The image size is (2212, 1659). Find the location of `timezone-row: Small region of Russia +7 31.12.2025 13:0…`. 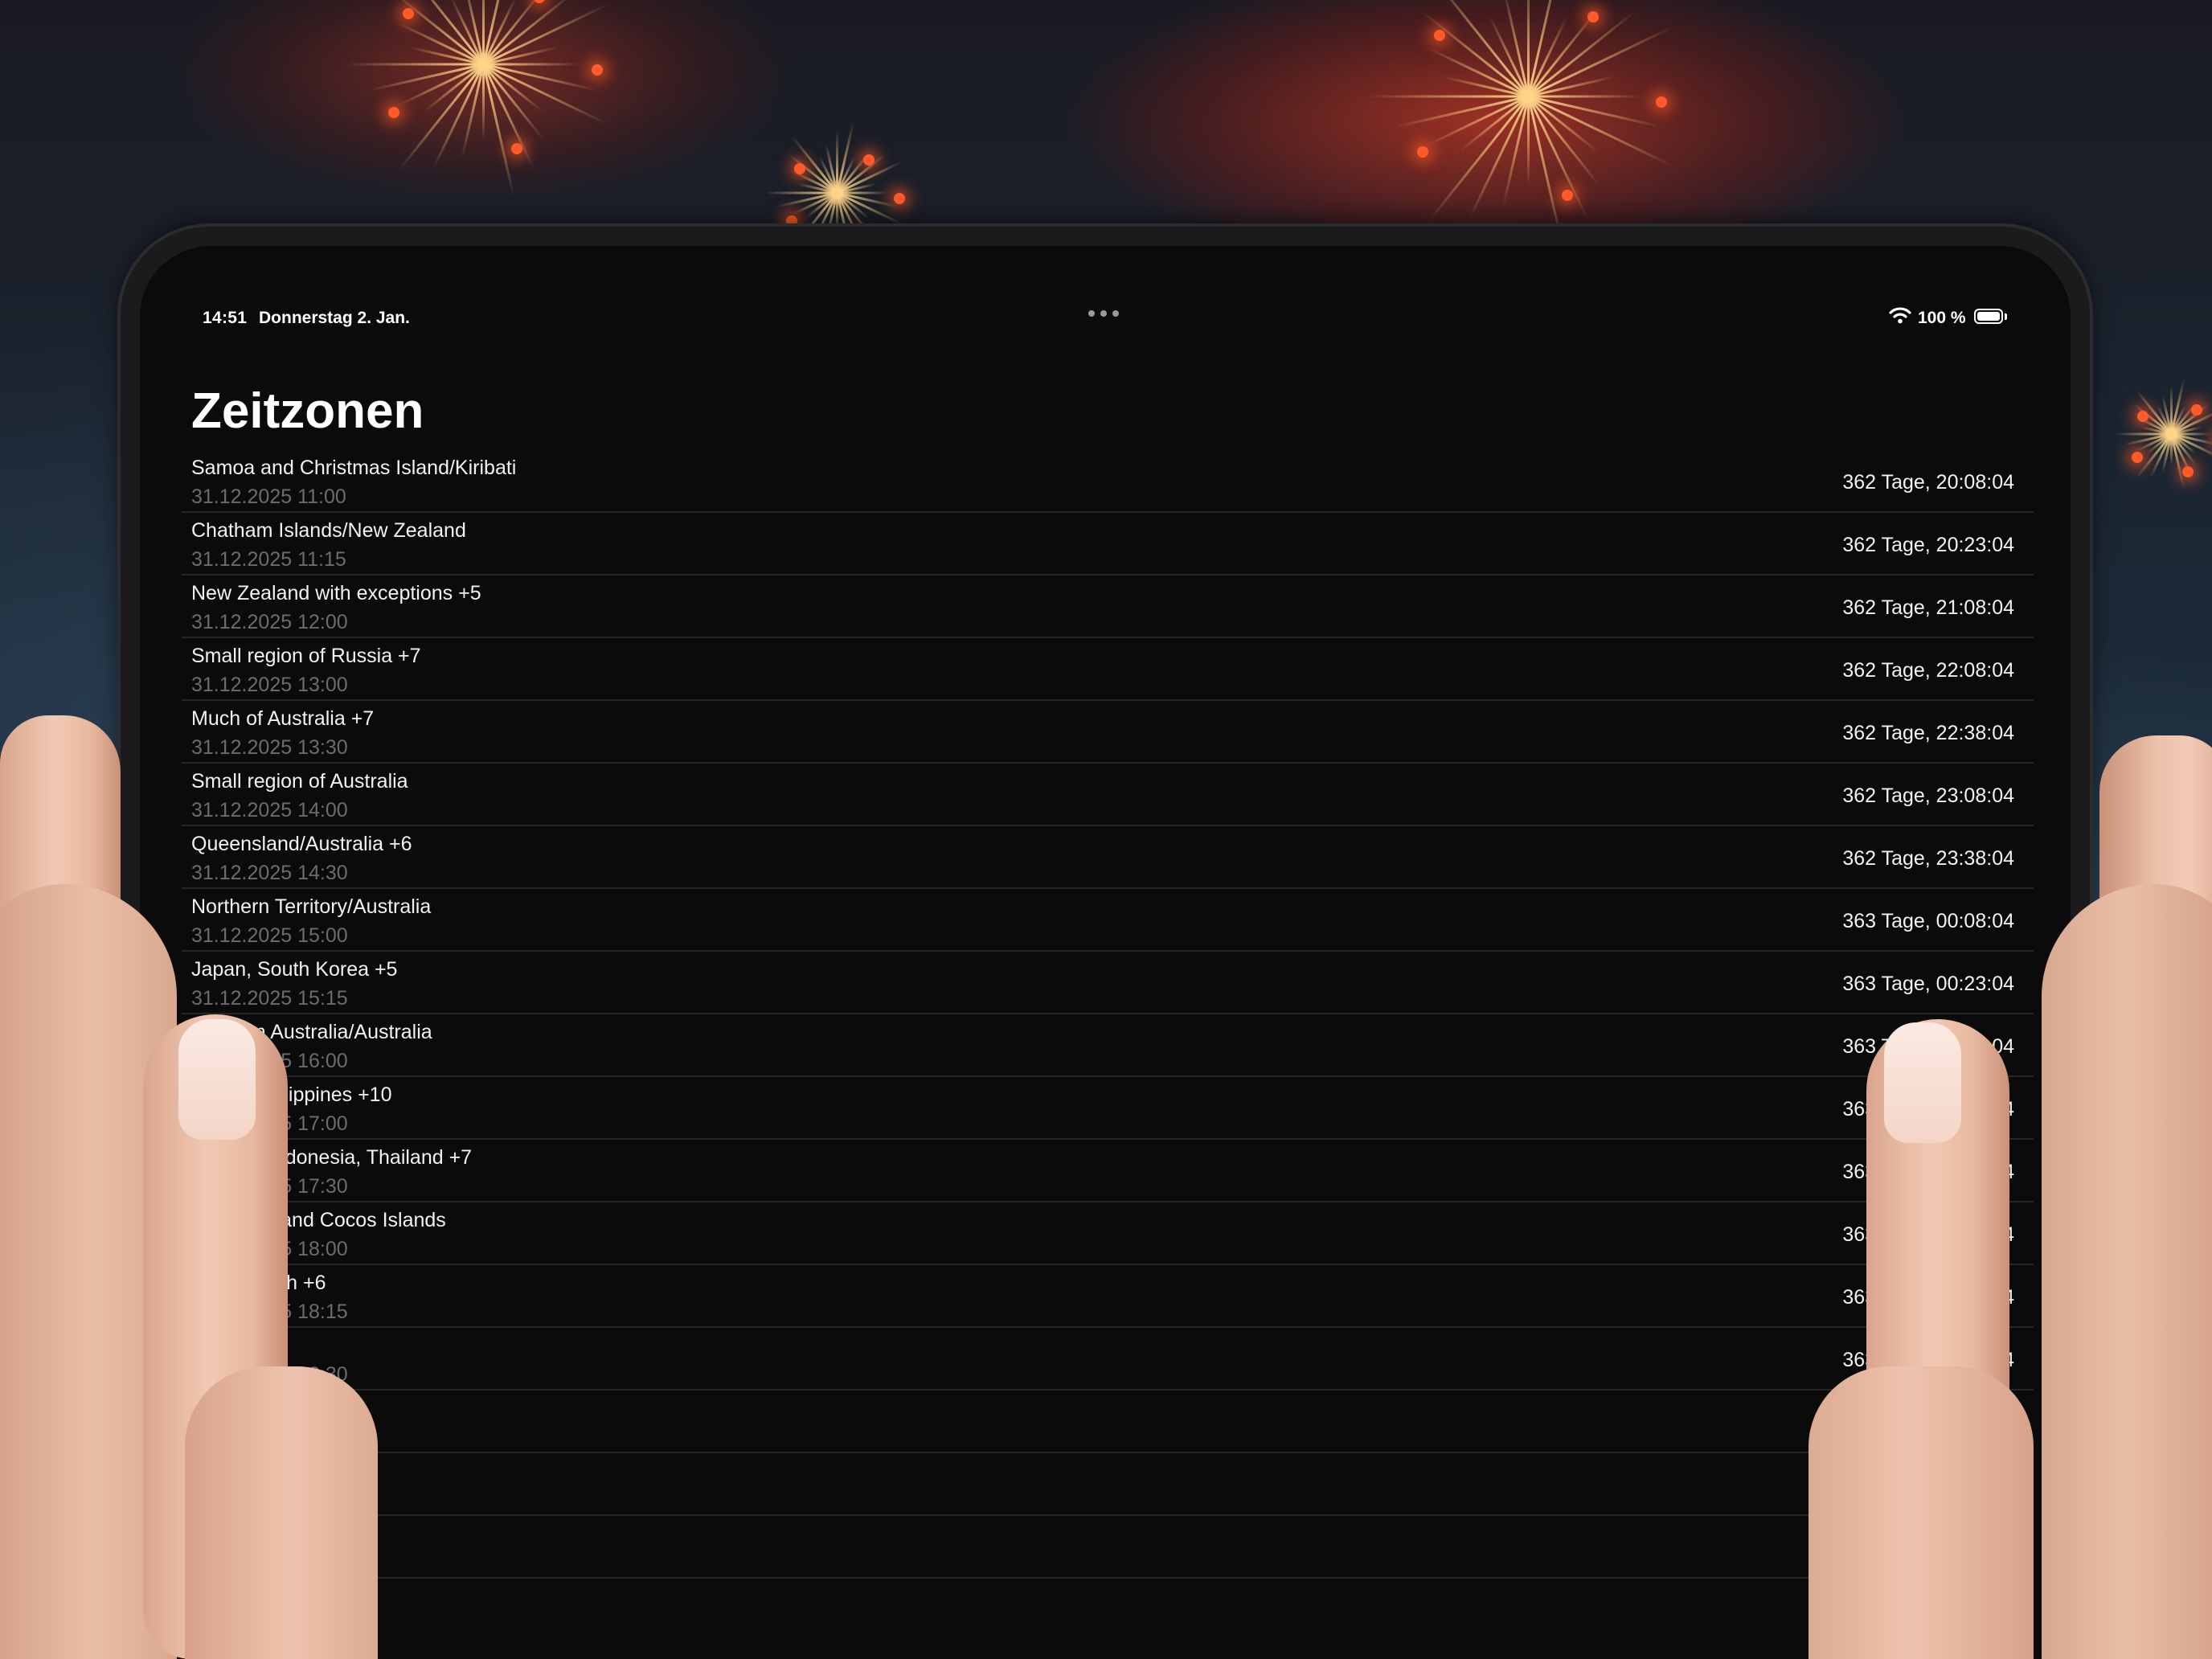

timezone-row: Small region of Russia +7 31.12.2025 13:0… is located at coordinates (1108, 669).